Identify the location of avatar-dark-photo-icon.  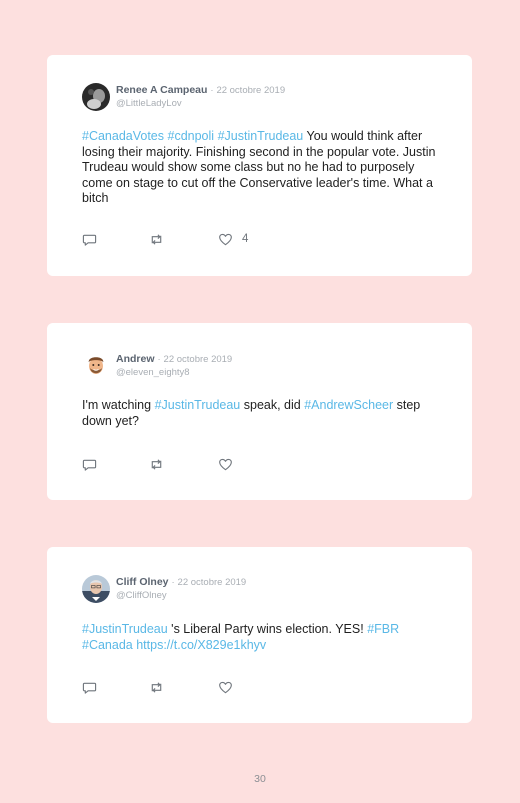
(96, 97).